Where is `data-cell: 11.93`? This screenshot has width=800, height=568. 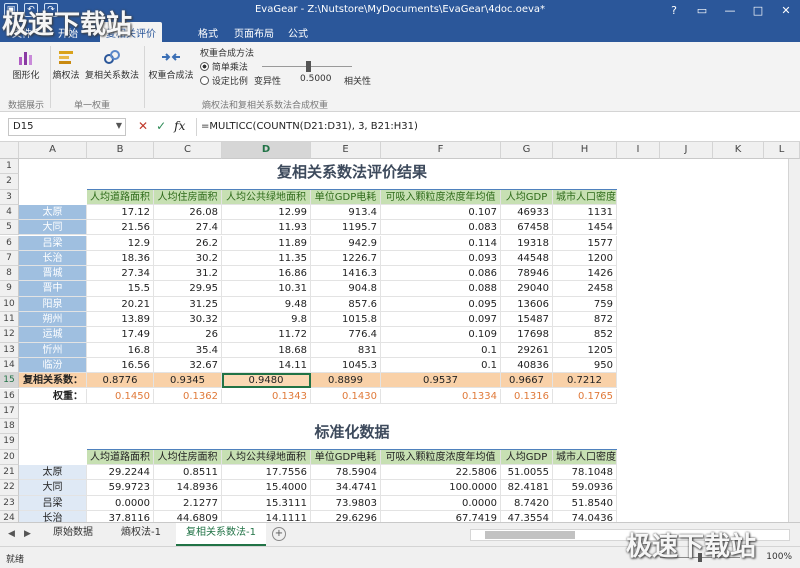
data-cell: 11.93 is located at coordinates (266, 228).